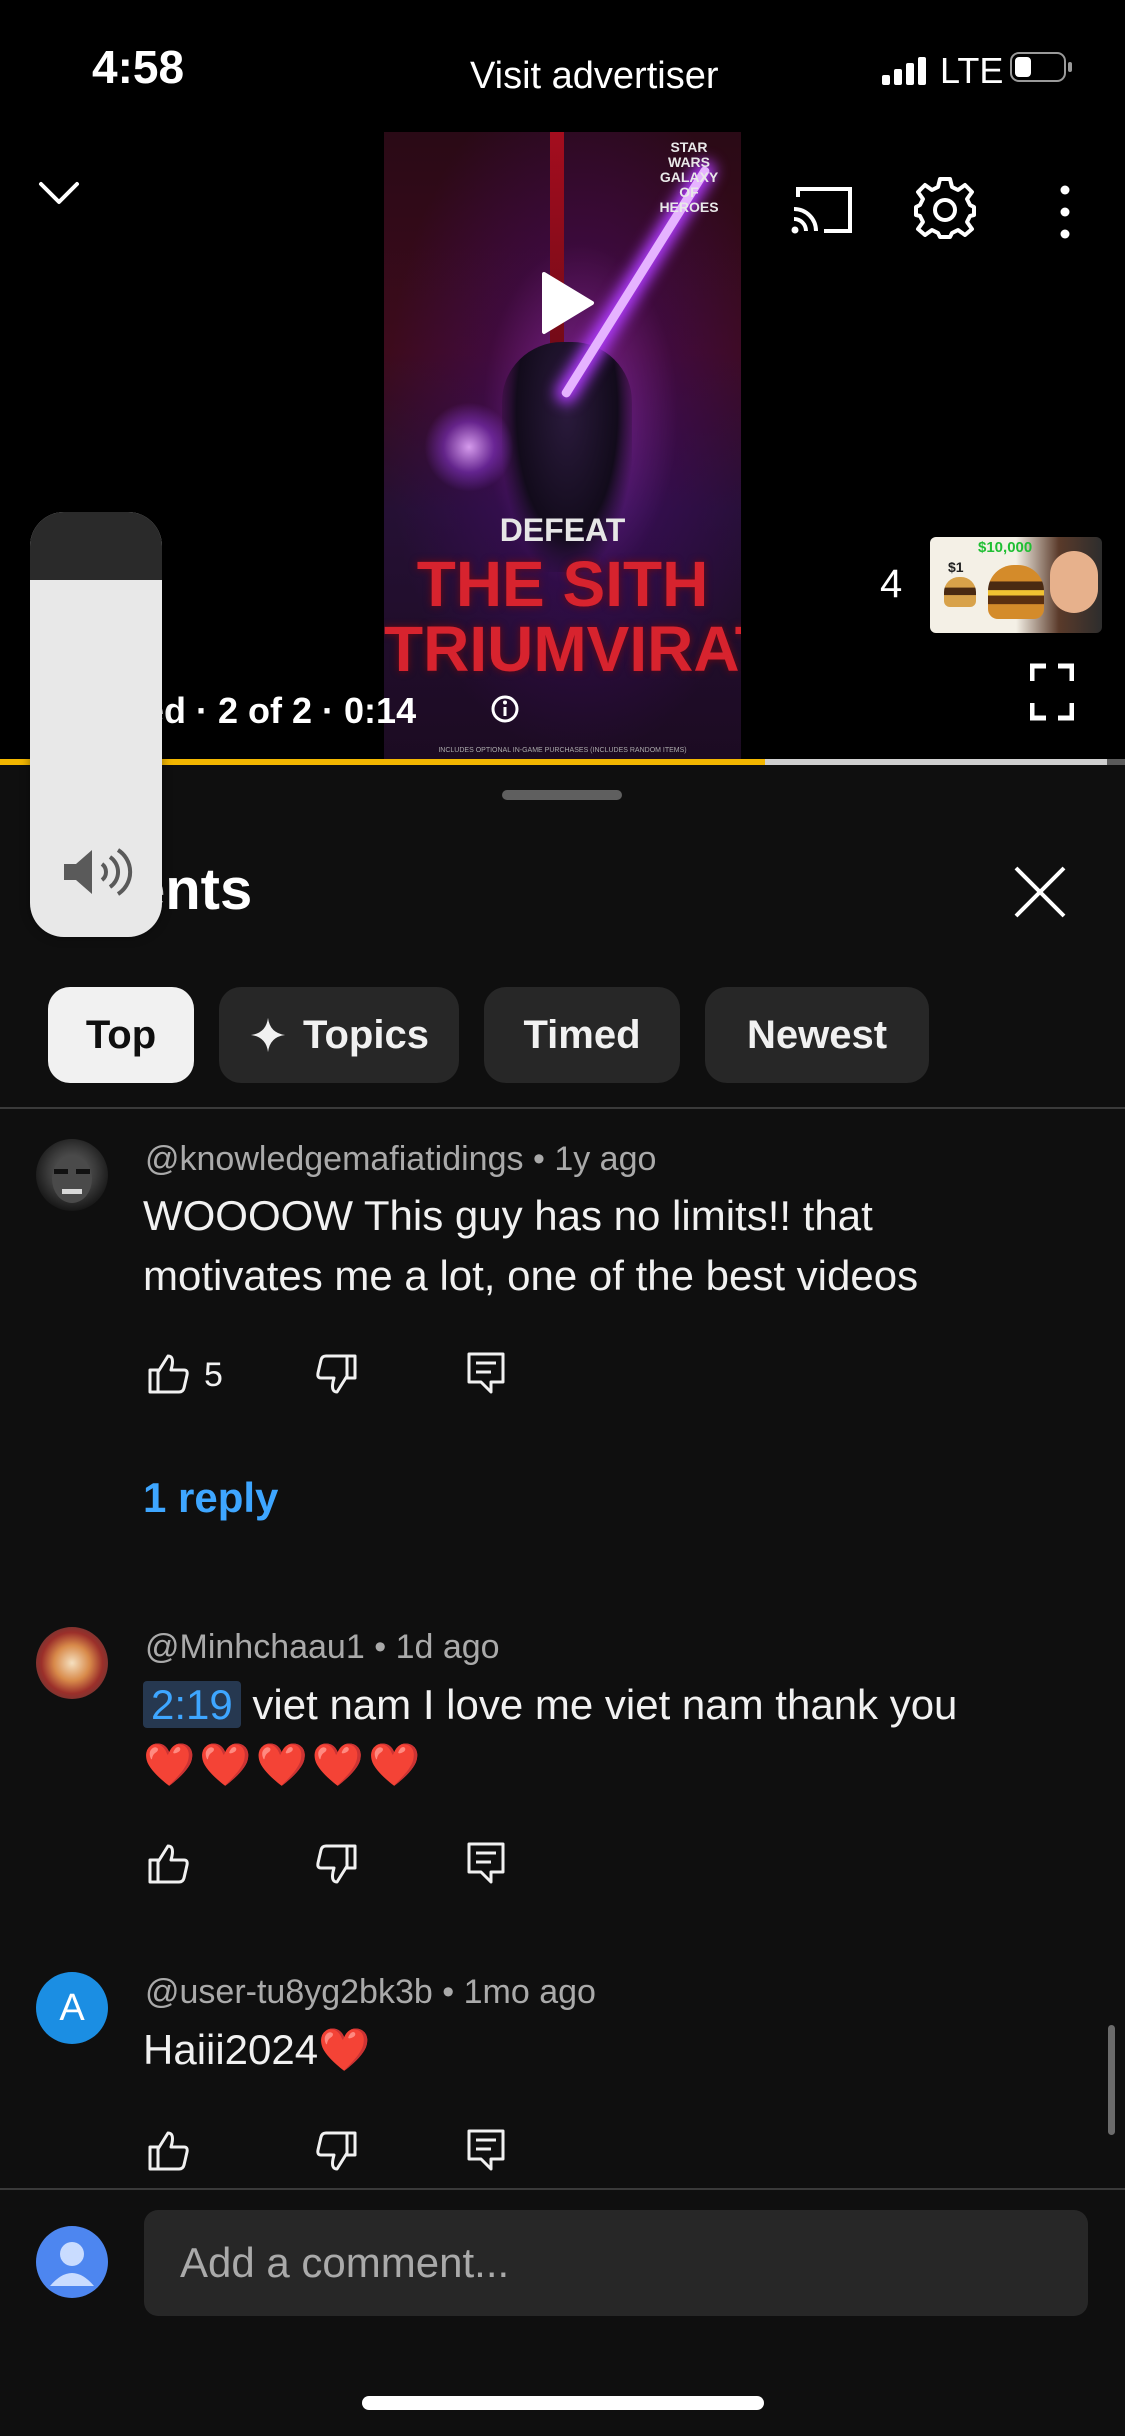 The width and height of the screenshot is (1125, 2436). Describe the element at coordinates (59, 193) in the screenshot. I see `chevron-down-icon` at that location.